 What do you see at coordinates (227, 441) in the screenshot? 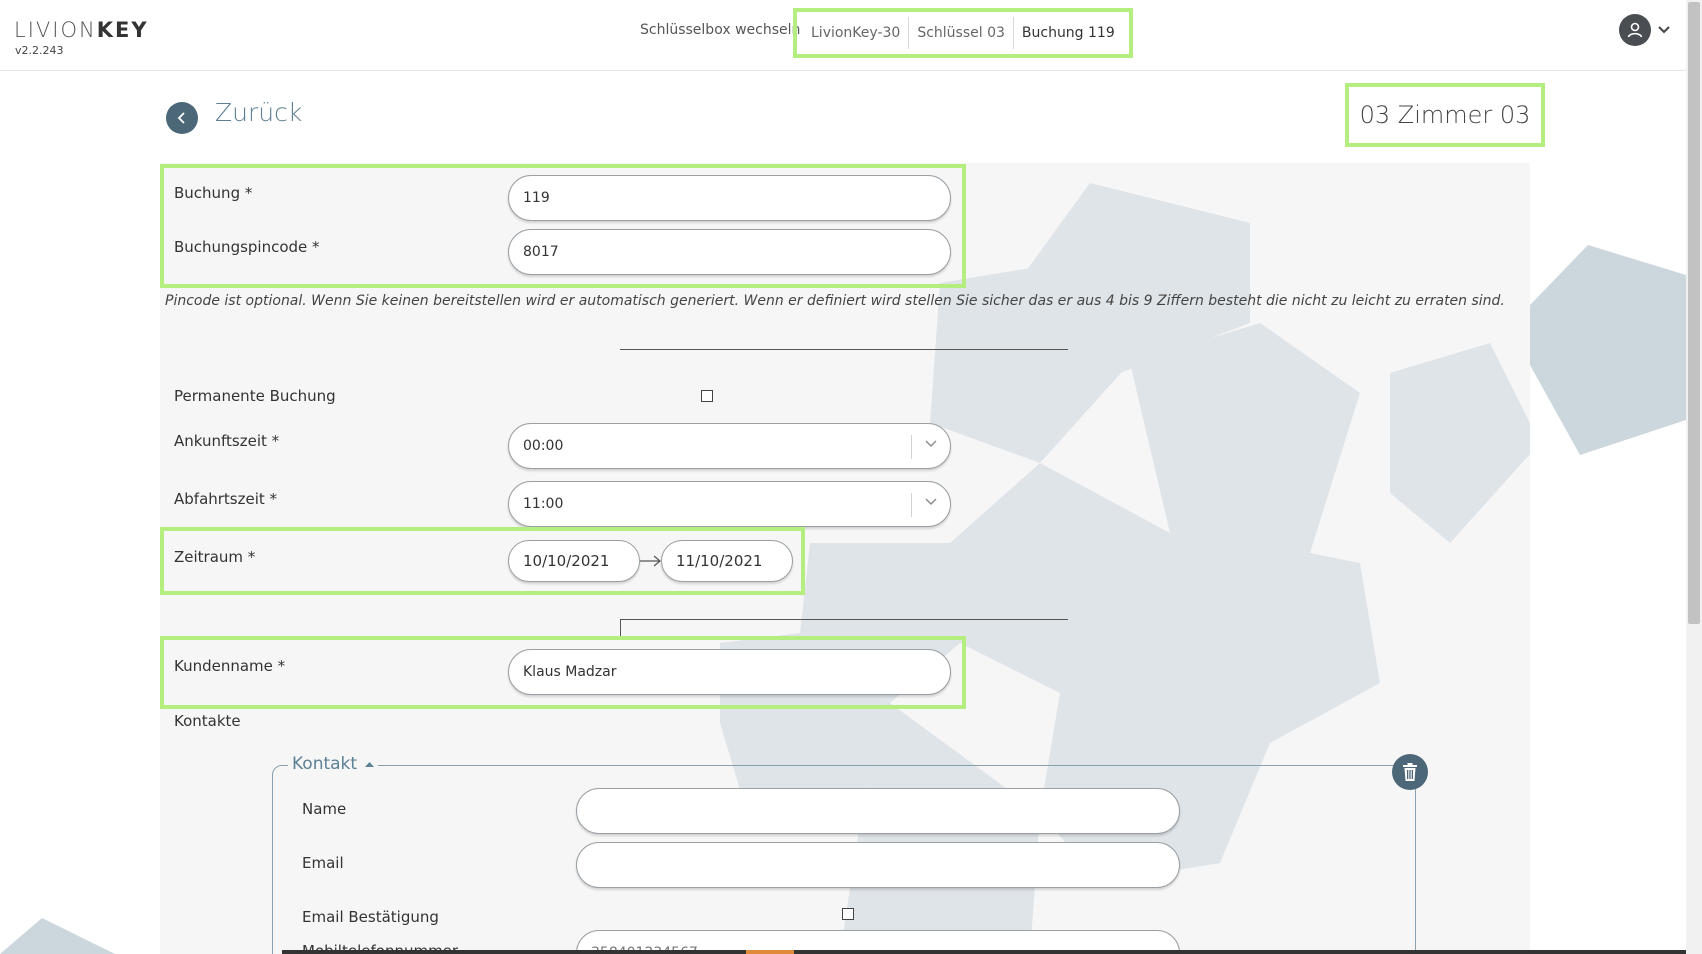
I see `arrival-time-label: Ankunftszeit *` at bounding box center [227, 441].